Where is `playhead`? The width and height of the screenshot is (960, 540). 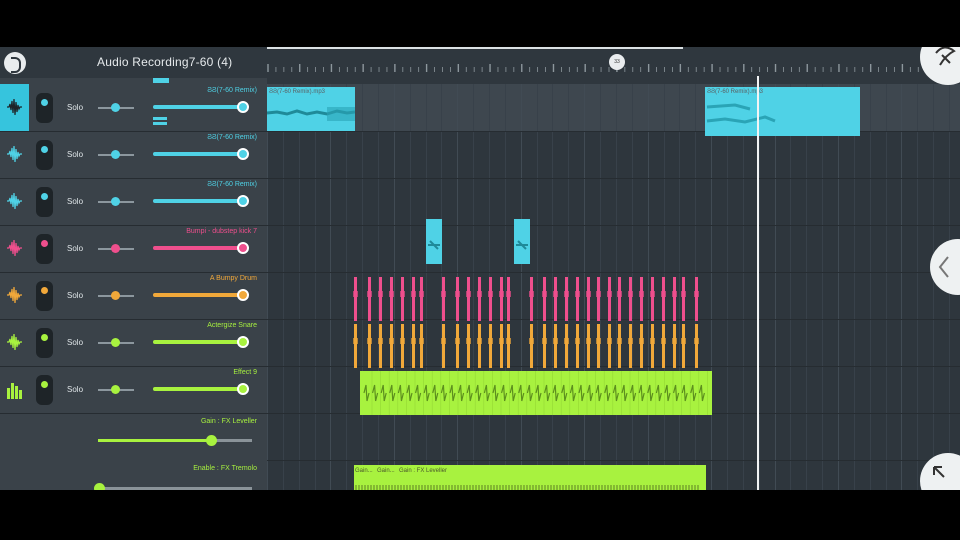
playhead is located at coordinates (758, 283).